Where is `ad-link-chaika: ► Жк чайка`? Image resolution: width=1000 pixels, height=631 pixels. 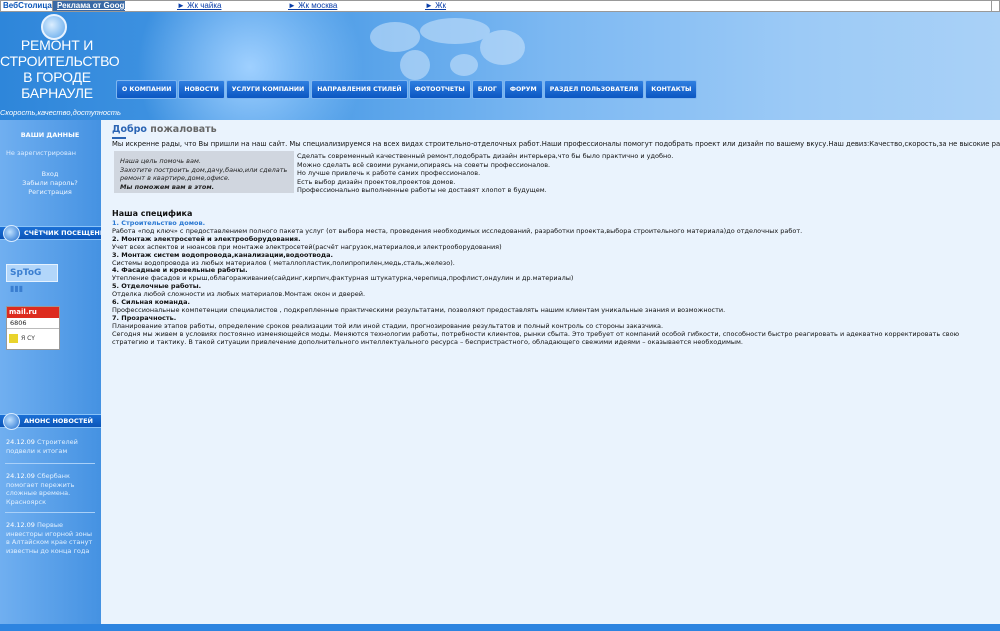 ad-link-chaika: ► Жк чайка is located at coordinates (199, 6).